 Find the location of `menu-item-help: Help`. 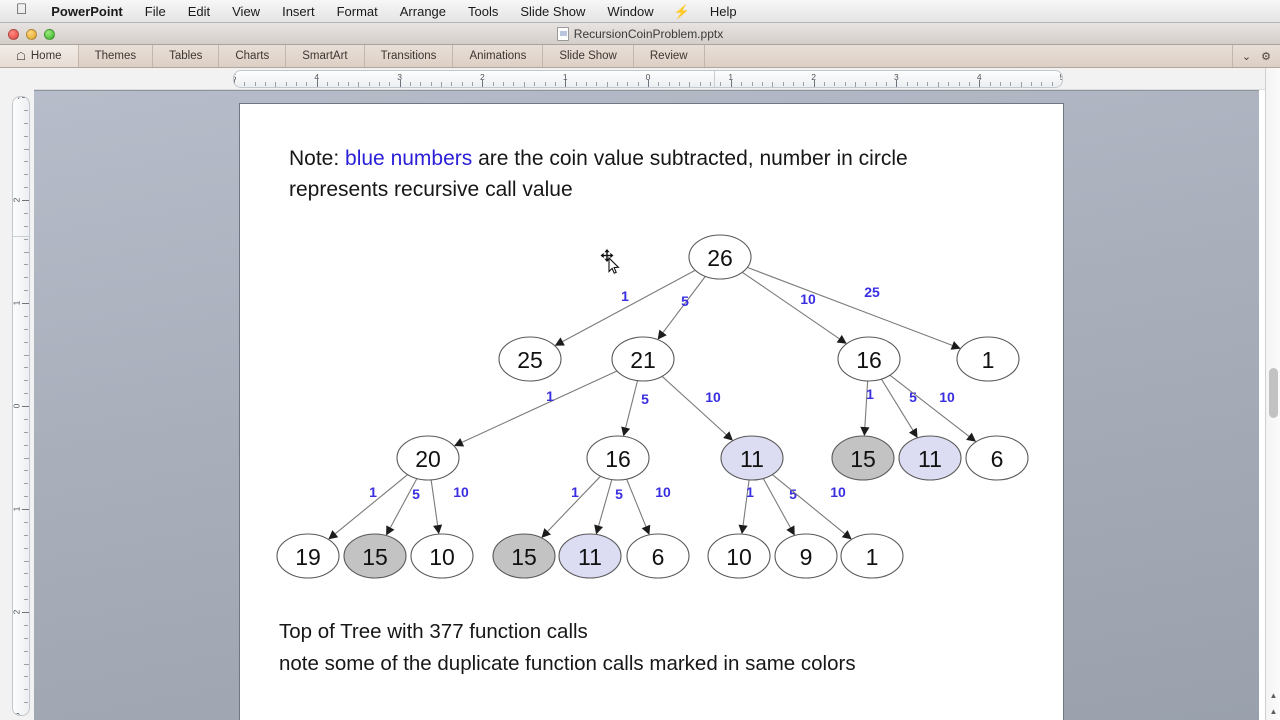

menu-item-help: Help is located at coordinates (723, 11).